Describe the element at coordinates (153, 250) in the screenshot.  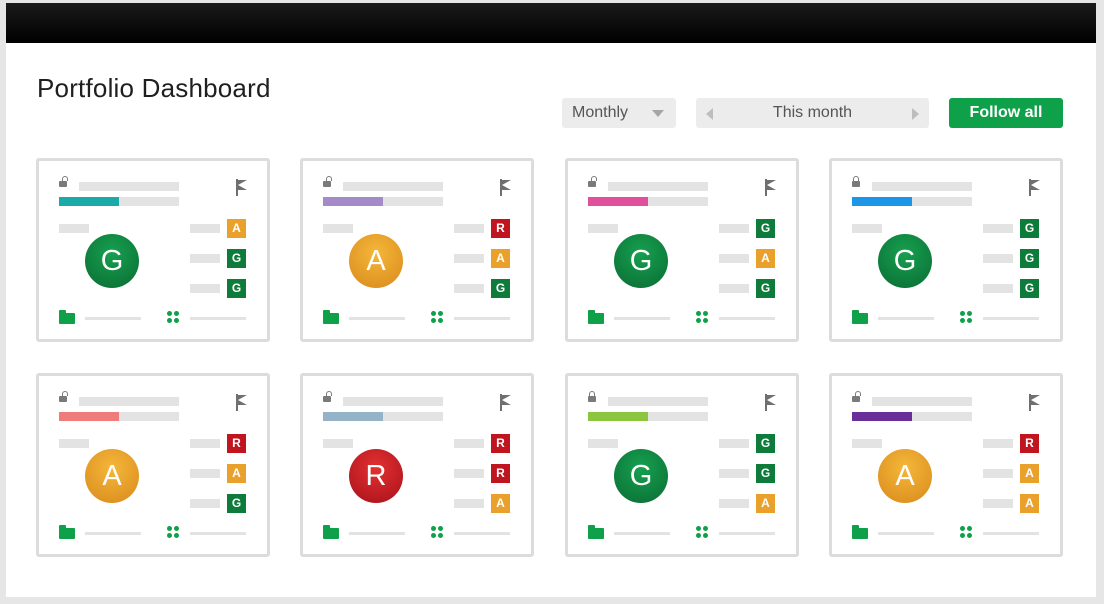
I see `project-card: GAGG` at that location.